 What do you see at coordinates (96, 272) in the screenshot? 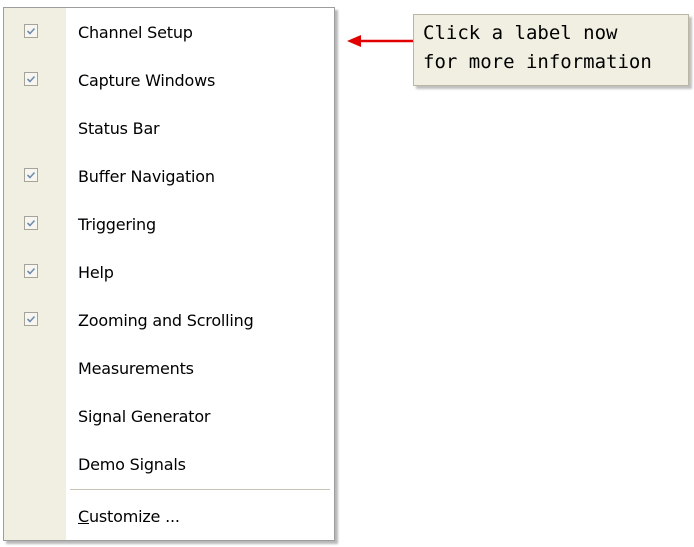
I see `menu-item-label: Help` at bounding box center [96, 272].